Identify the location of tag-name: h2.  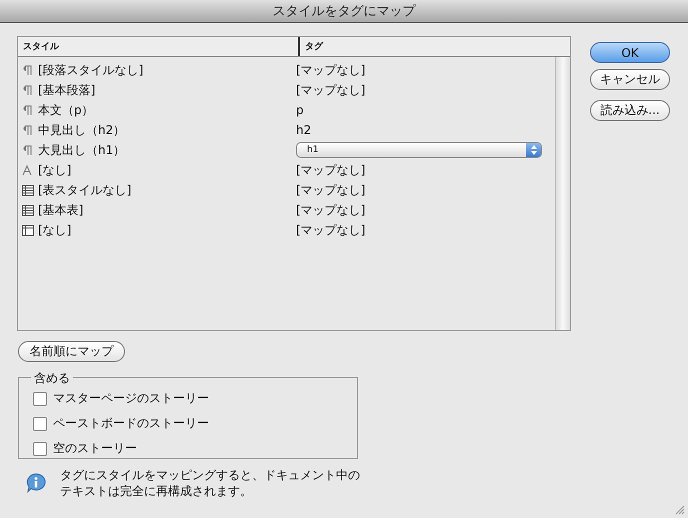
(304, 130).